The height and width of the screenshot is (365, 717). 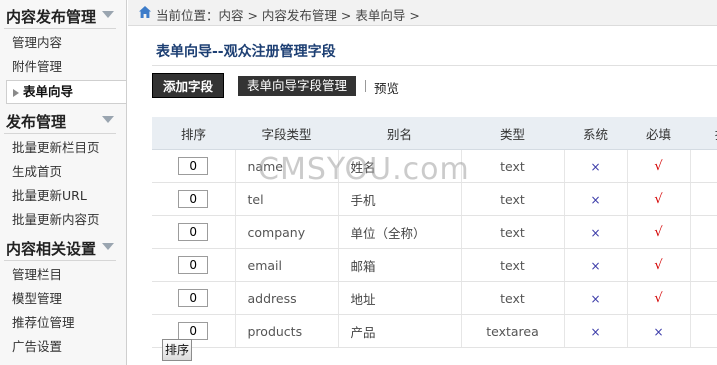 I want to click on sidebar-item-model-management: 模型管理, so click(x=63, y=299).